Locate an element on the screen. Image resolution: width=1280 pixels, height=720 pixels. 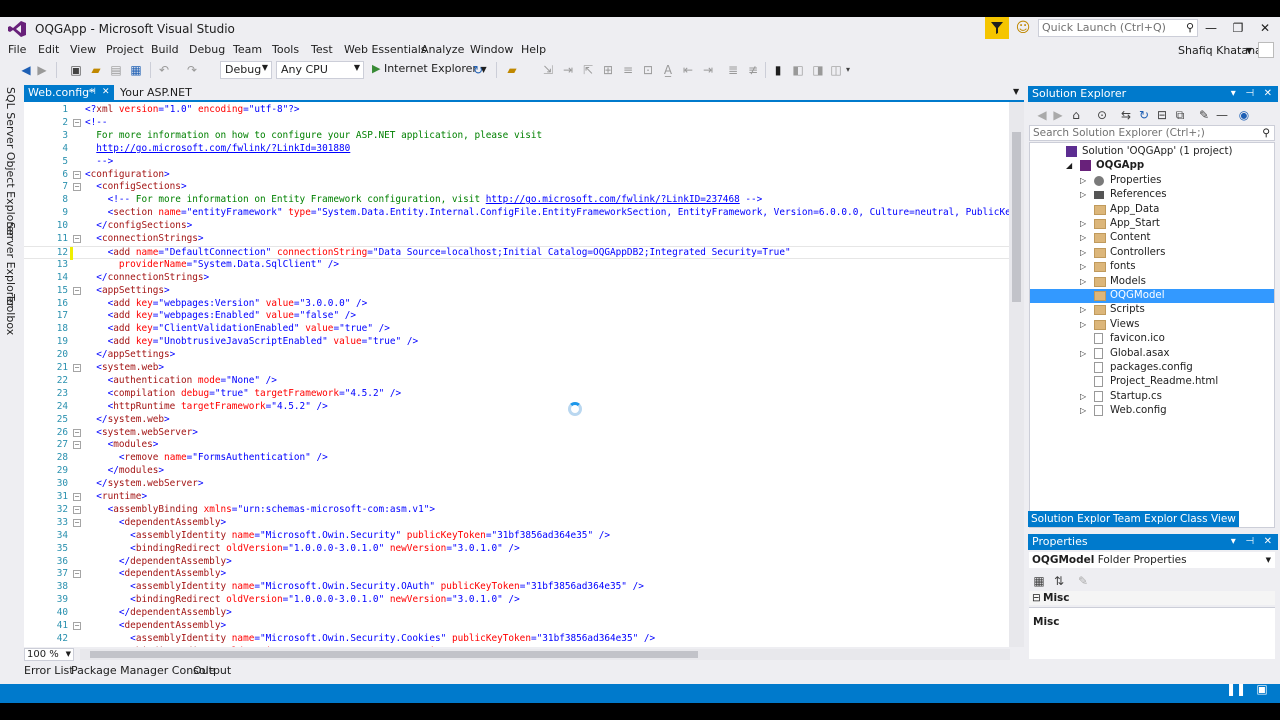
tree-item-oqgapp: ◢ OQGApp is located at coordinates (1152, 166).